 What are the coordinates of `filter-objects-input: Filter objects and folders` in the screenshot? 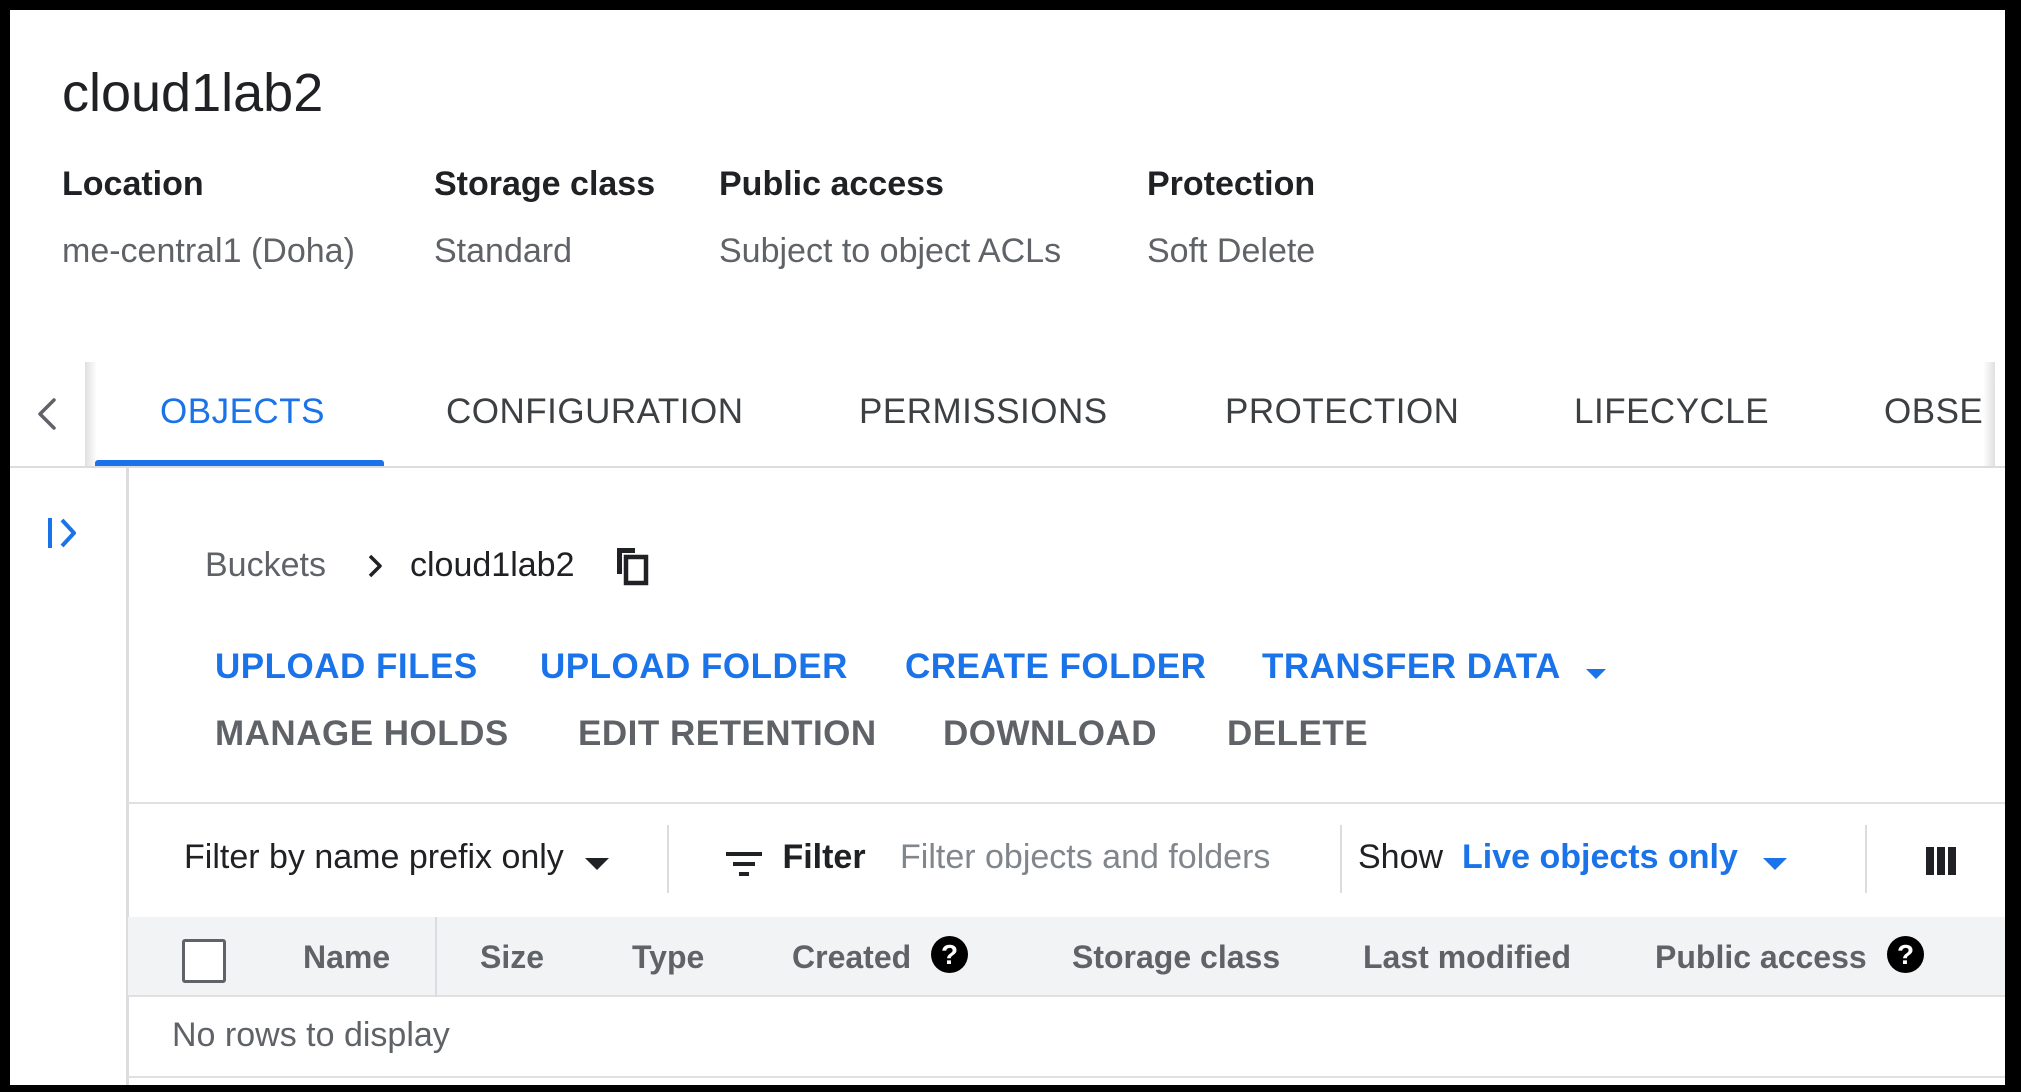 It's located at (1085, 857).